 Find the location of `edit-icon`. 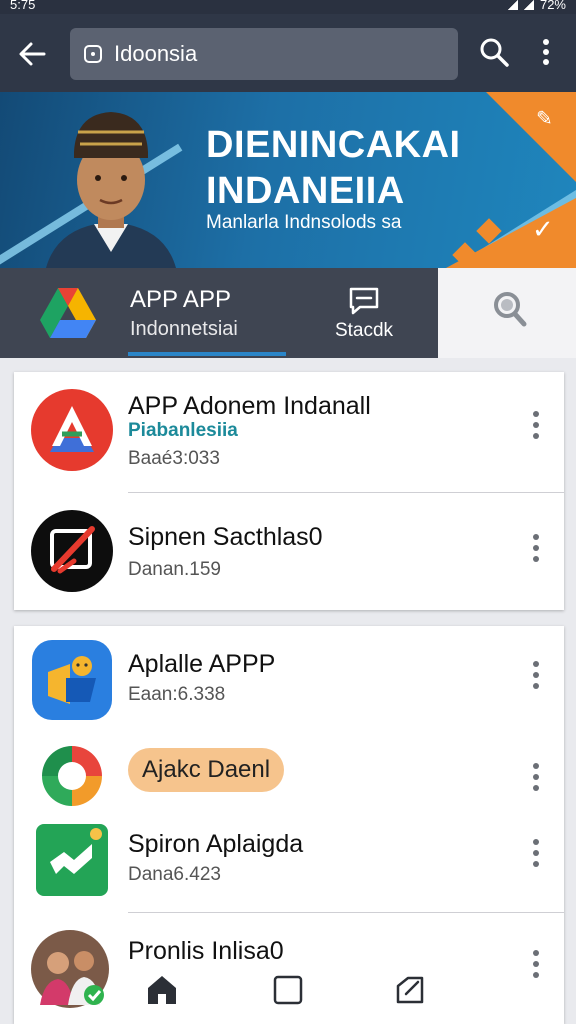

edit-icon is located at coordinates (410, 990).